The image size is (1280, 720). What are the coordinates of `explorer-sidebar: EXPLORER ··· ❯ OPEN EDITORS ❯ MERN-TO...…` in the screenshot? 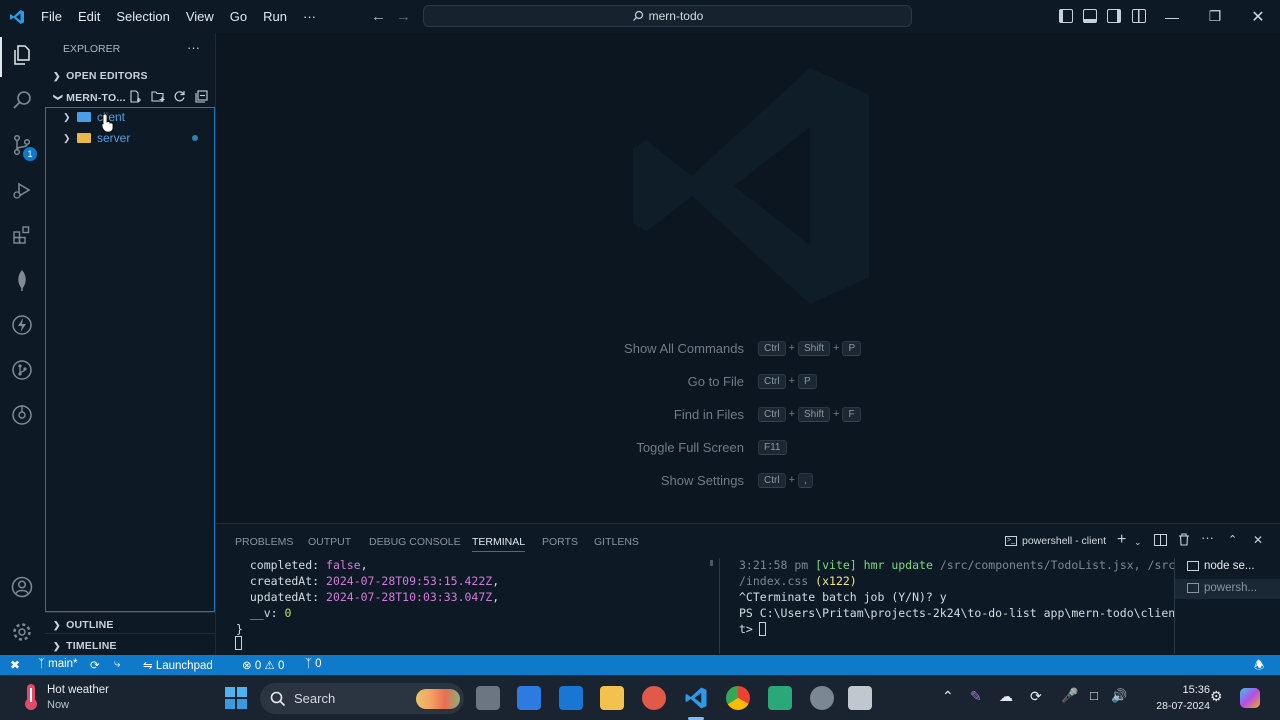 It's located at (130, 344).